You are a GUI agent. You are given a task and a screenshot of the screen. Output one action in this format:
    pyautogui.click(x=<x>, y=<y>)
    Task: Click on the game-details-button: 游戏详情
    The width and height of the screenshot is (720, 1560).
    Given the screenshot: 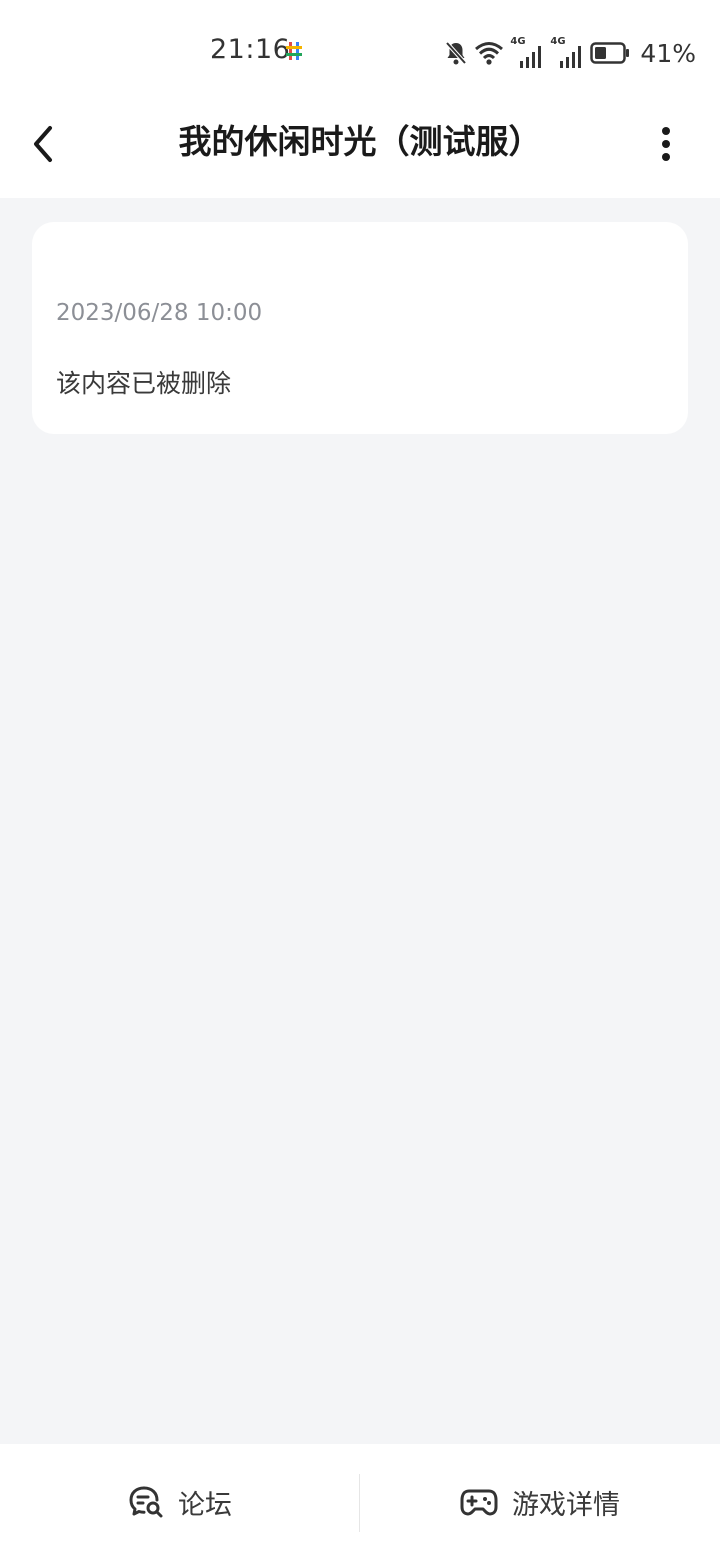 What is the action you would take?
    pyautogui.click(x=540, y=1502)
    